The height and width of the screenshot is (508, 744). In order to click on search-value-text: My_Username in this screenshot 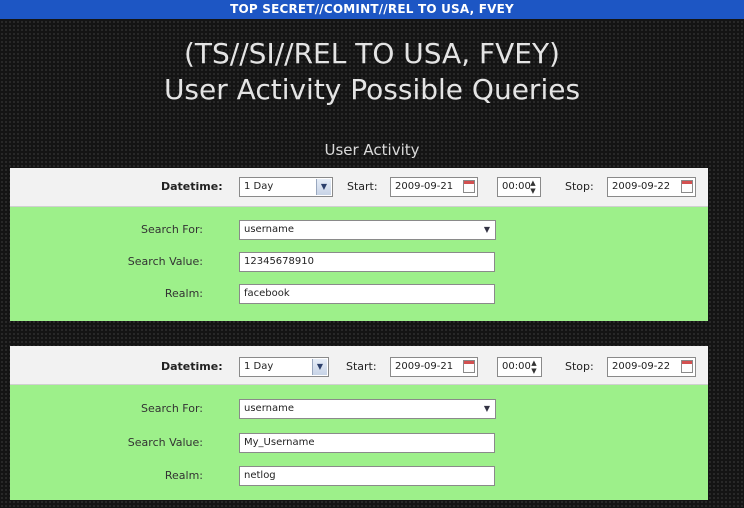, I will do `click(279, 442)`.